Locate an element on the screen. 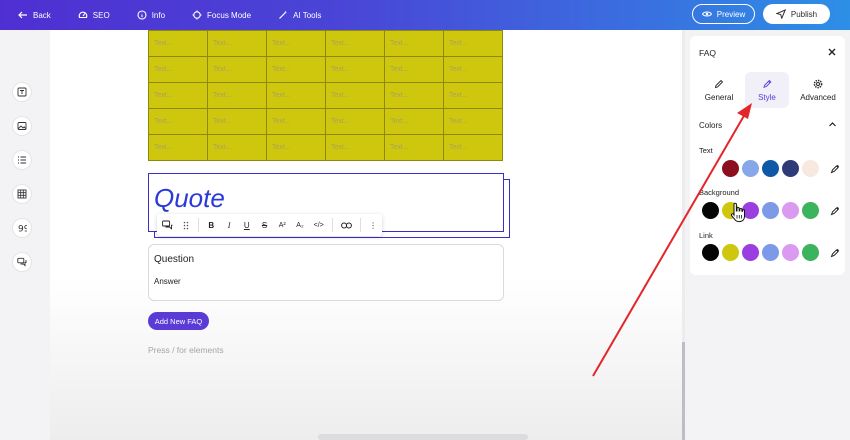 The image size is (850, 440). background-color-swatches is located at coordinates (762, 210).